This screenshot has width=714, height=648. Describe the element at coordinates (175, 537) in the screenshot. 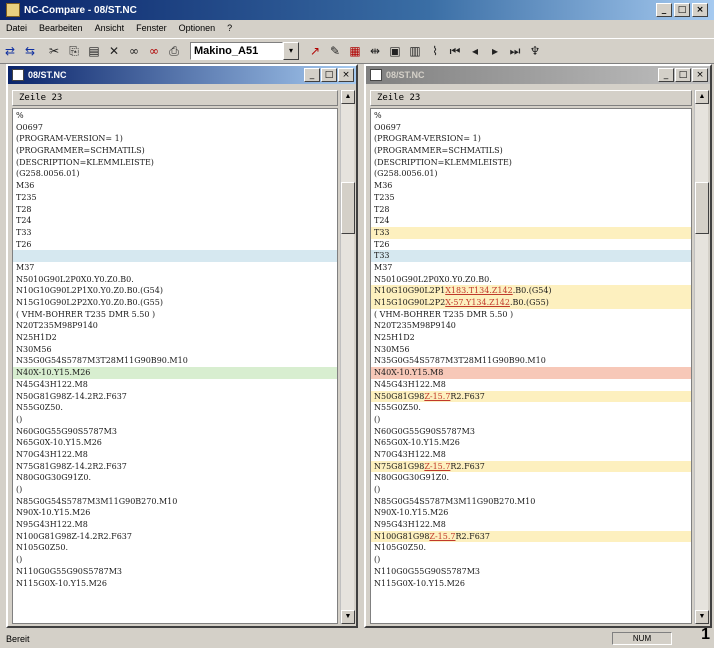

I see `code-line: N100G81G98Z-14.2R2.F637` at that location.